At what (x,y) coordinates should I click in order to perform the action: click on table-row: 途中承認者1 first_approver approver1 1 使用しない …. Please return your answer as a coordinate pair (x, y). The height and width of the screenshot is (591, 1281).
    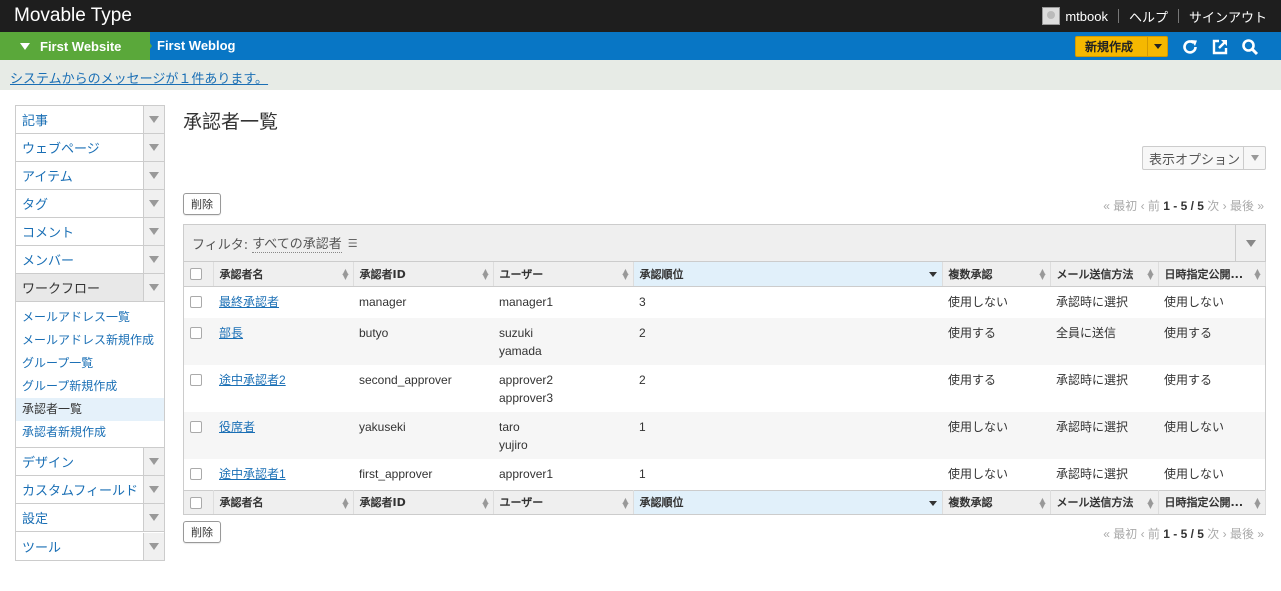
    Looking at the image, I should click on (724, 475).